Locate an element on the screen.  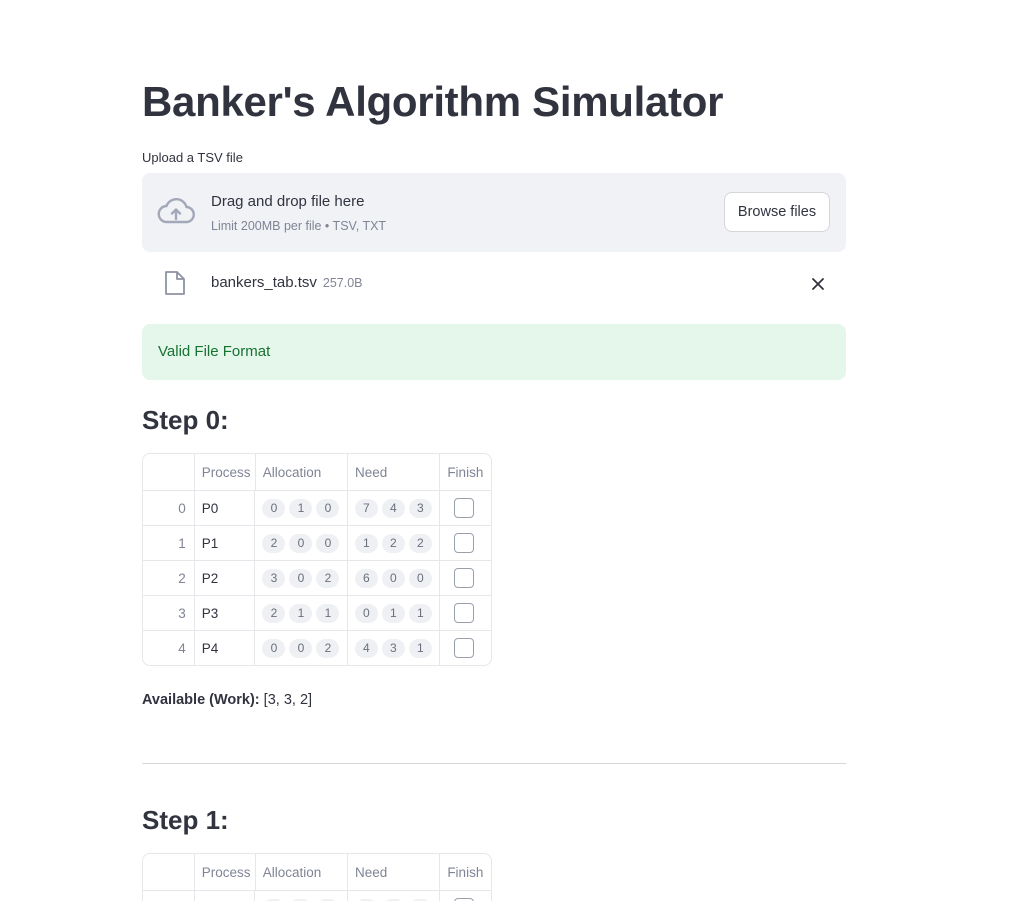
step-1-table: Process Allocation Need Finish is located at coordinates (317, 877).